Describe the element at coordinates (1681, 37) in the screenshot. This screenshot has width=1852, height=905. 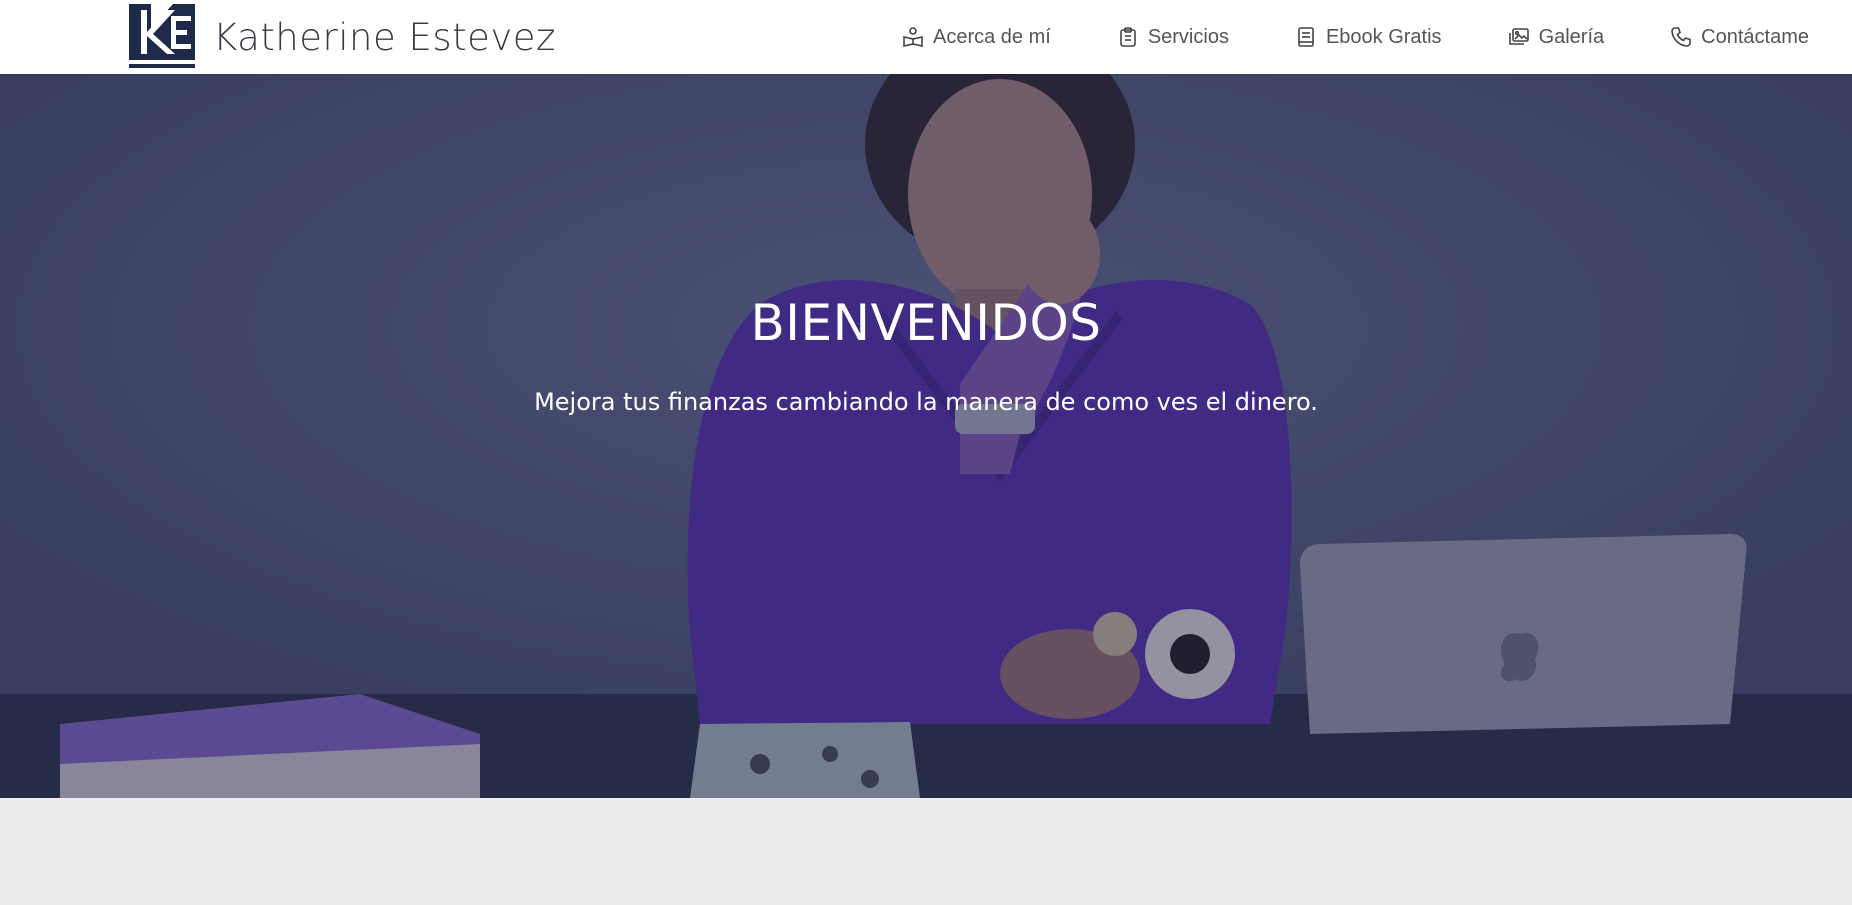
I see `phone-icon` at that location.